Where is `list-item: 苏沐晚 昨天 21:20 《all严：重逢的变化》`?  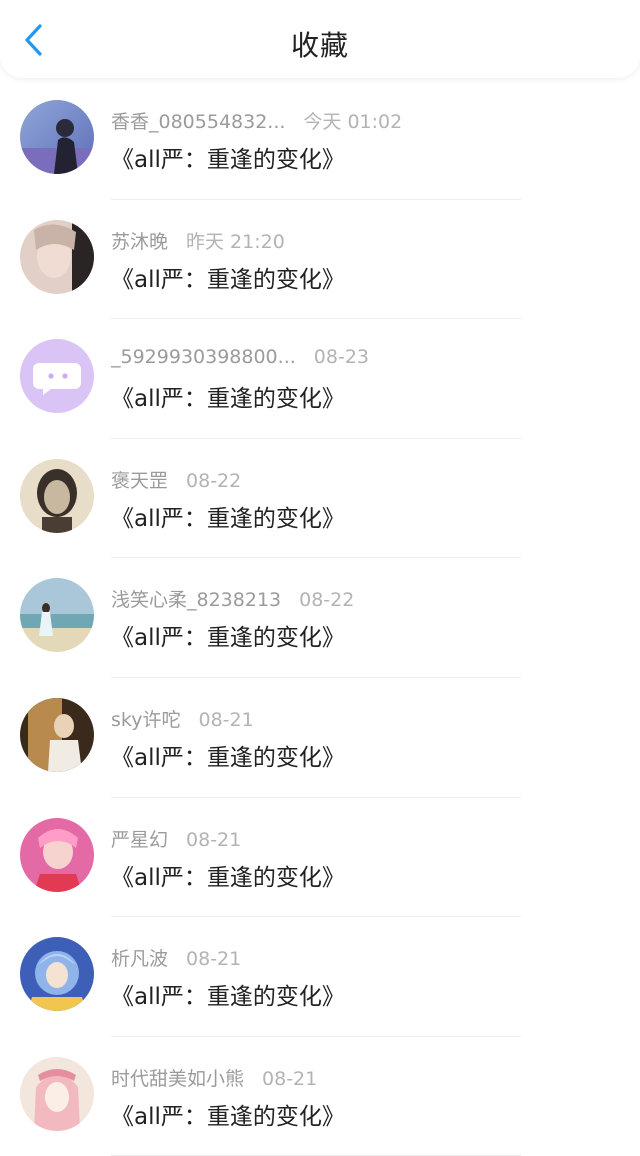
list-item: 苏沐晚 昨天 21:20 《all严：重逢的变化》 is located at coordinates (320, 260).